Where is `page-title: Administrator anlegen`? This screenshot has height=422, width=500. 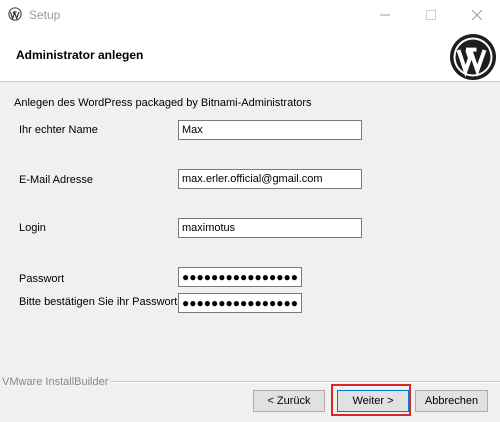 page-title: Administrator anlegen is located at coordinates (80, 55).